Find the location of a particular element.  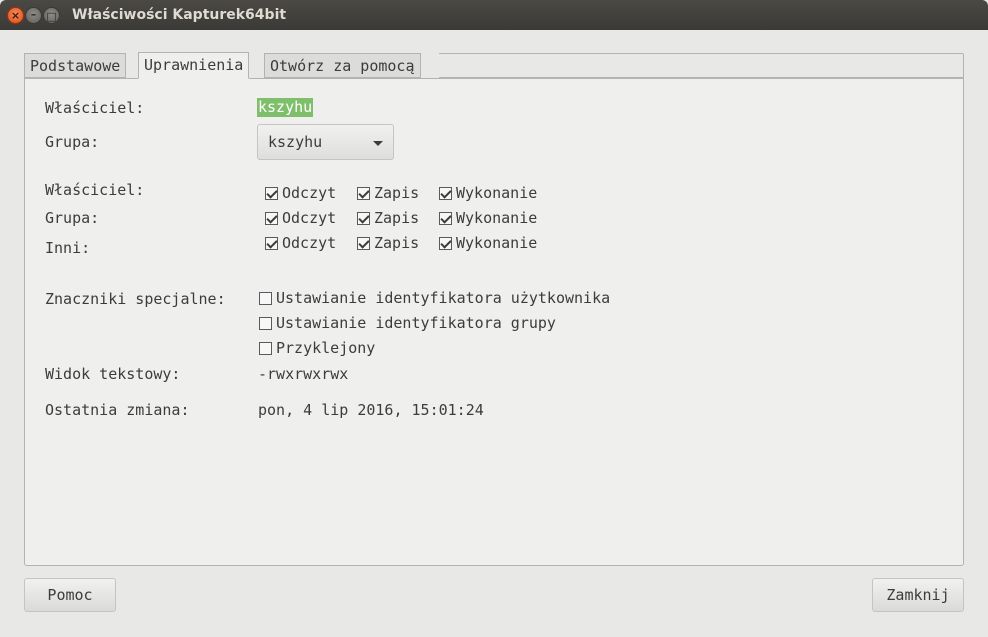

sticky-checkbox: Przyklejony is located at coordinates (317, 348).